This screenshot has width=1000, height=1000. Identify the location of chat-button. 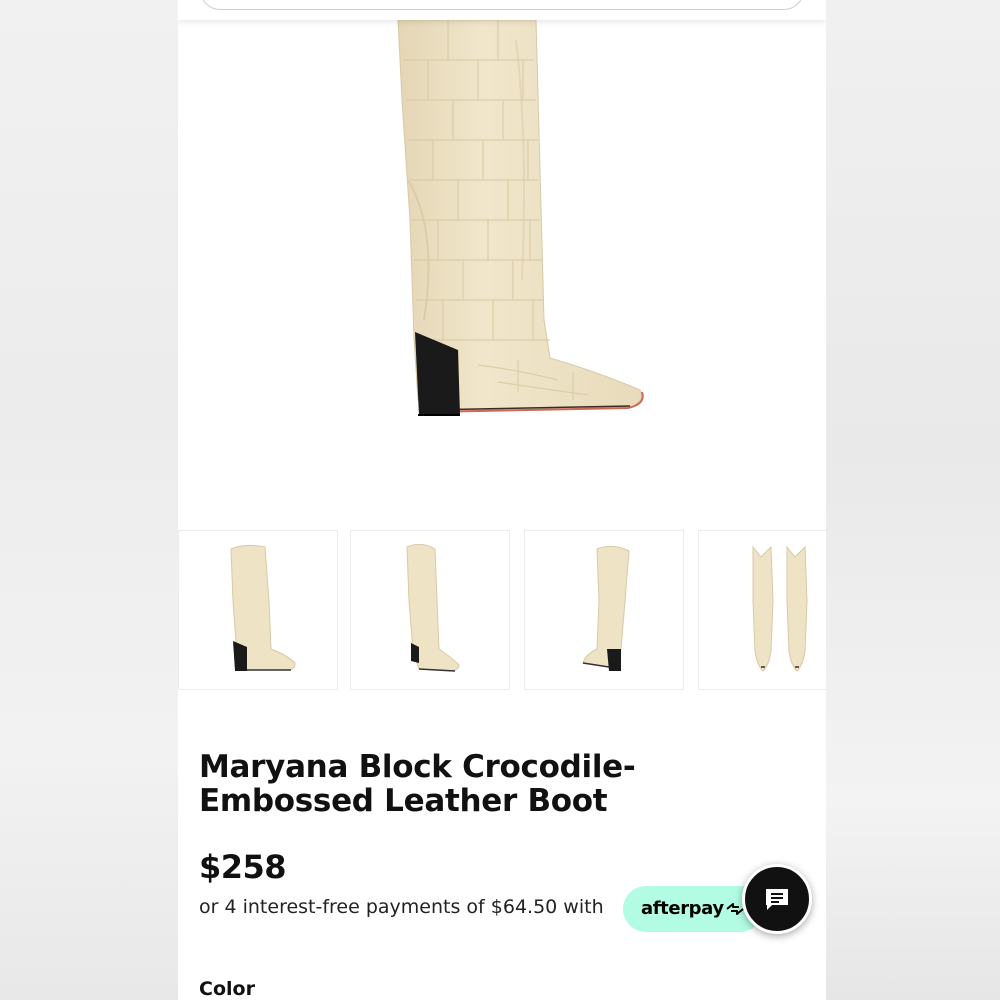
(777, 899).